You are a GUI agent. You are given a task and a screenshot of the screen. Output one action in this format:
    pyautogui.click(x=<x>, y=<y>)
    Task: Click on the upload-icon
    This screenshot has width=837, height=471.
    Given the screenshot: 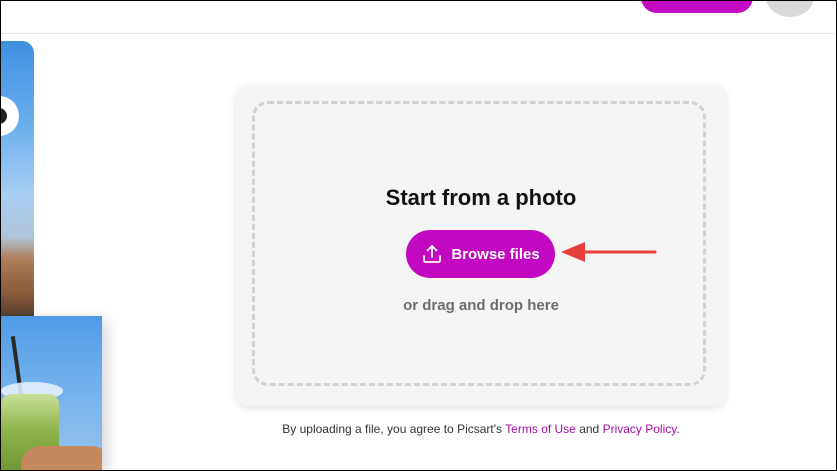 What is the action you would take?
    pyautogui.click(x=432, y=254)
    